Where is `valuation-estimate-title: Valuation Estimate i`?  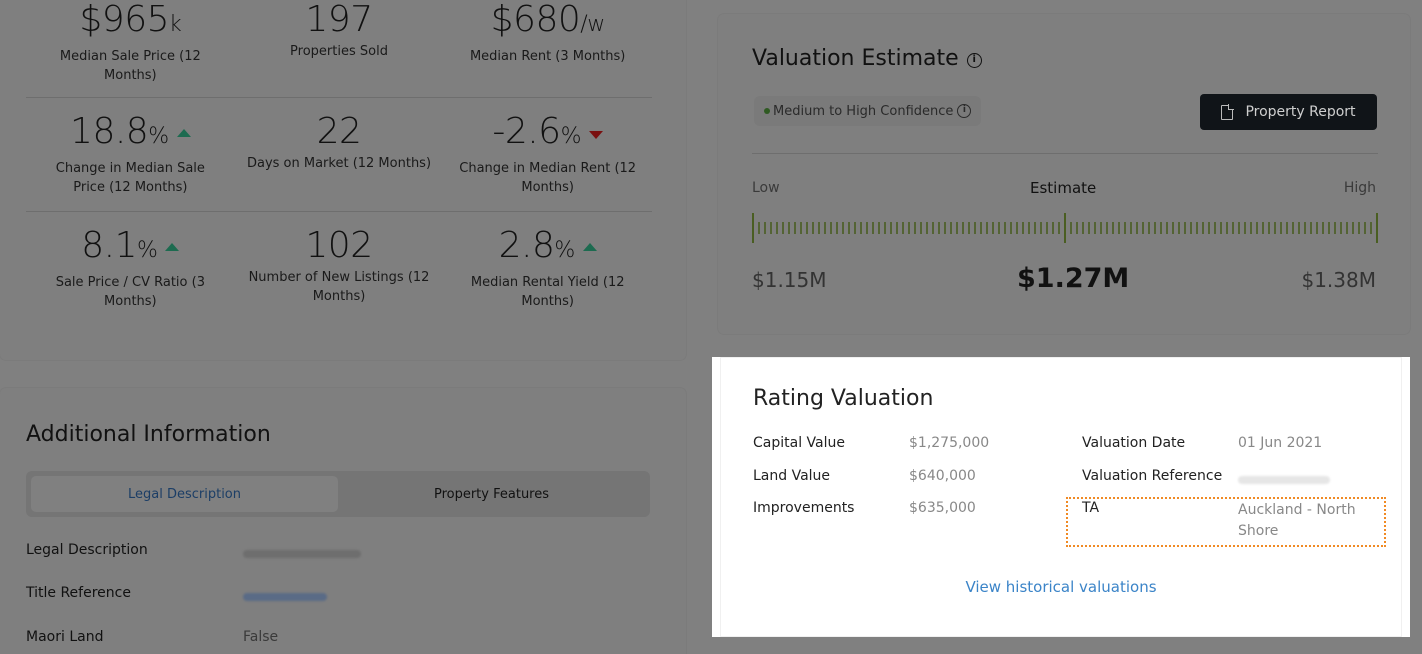 valuation-estimate-title: Valuation Estimate i is located at coordinates (867, 58).